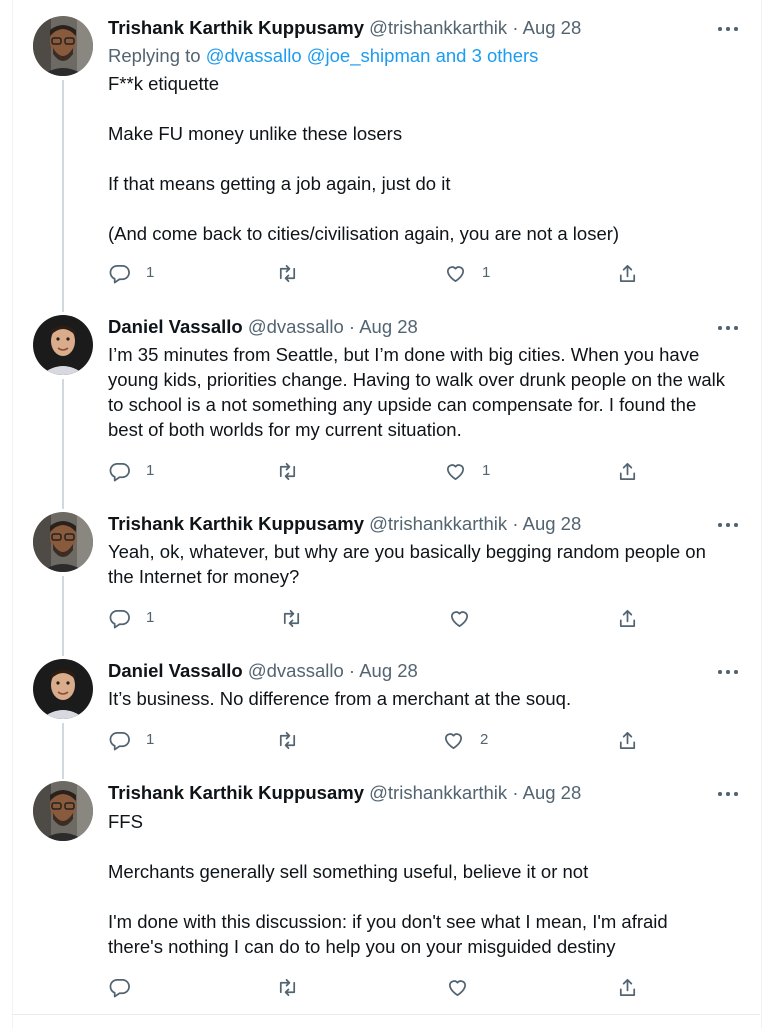 Image resolution: width=778 pixels, height=1028 pixels. What do you see at coordinates (386, 1014) in the screenshot?
I see `divider` at bounding box center [386, 1014].